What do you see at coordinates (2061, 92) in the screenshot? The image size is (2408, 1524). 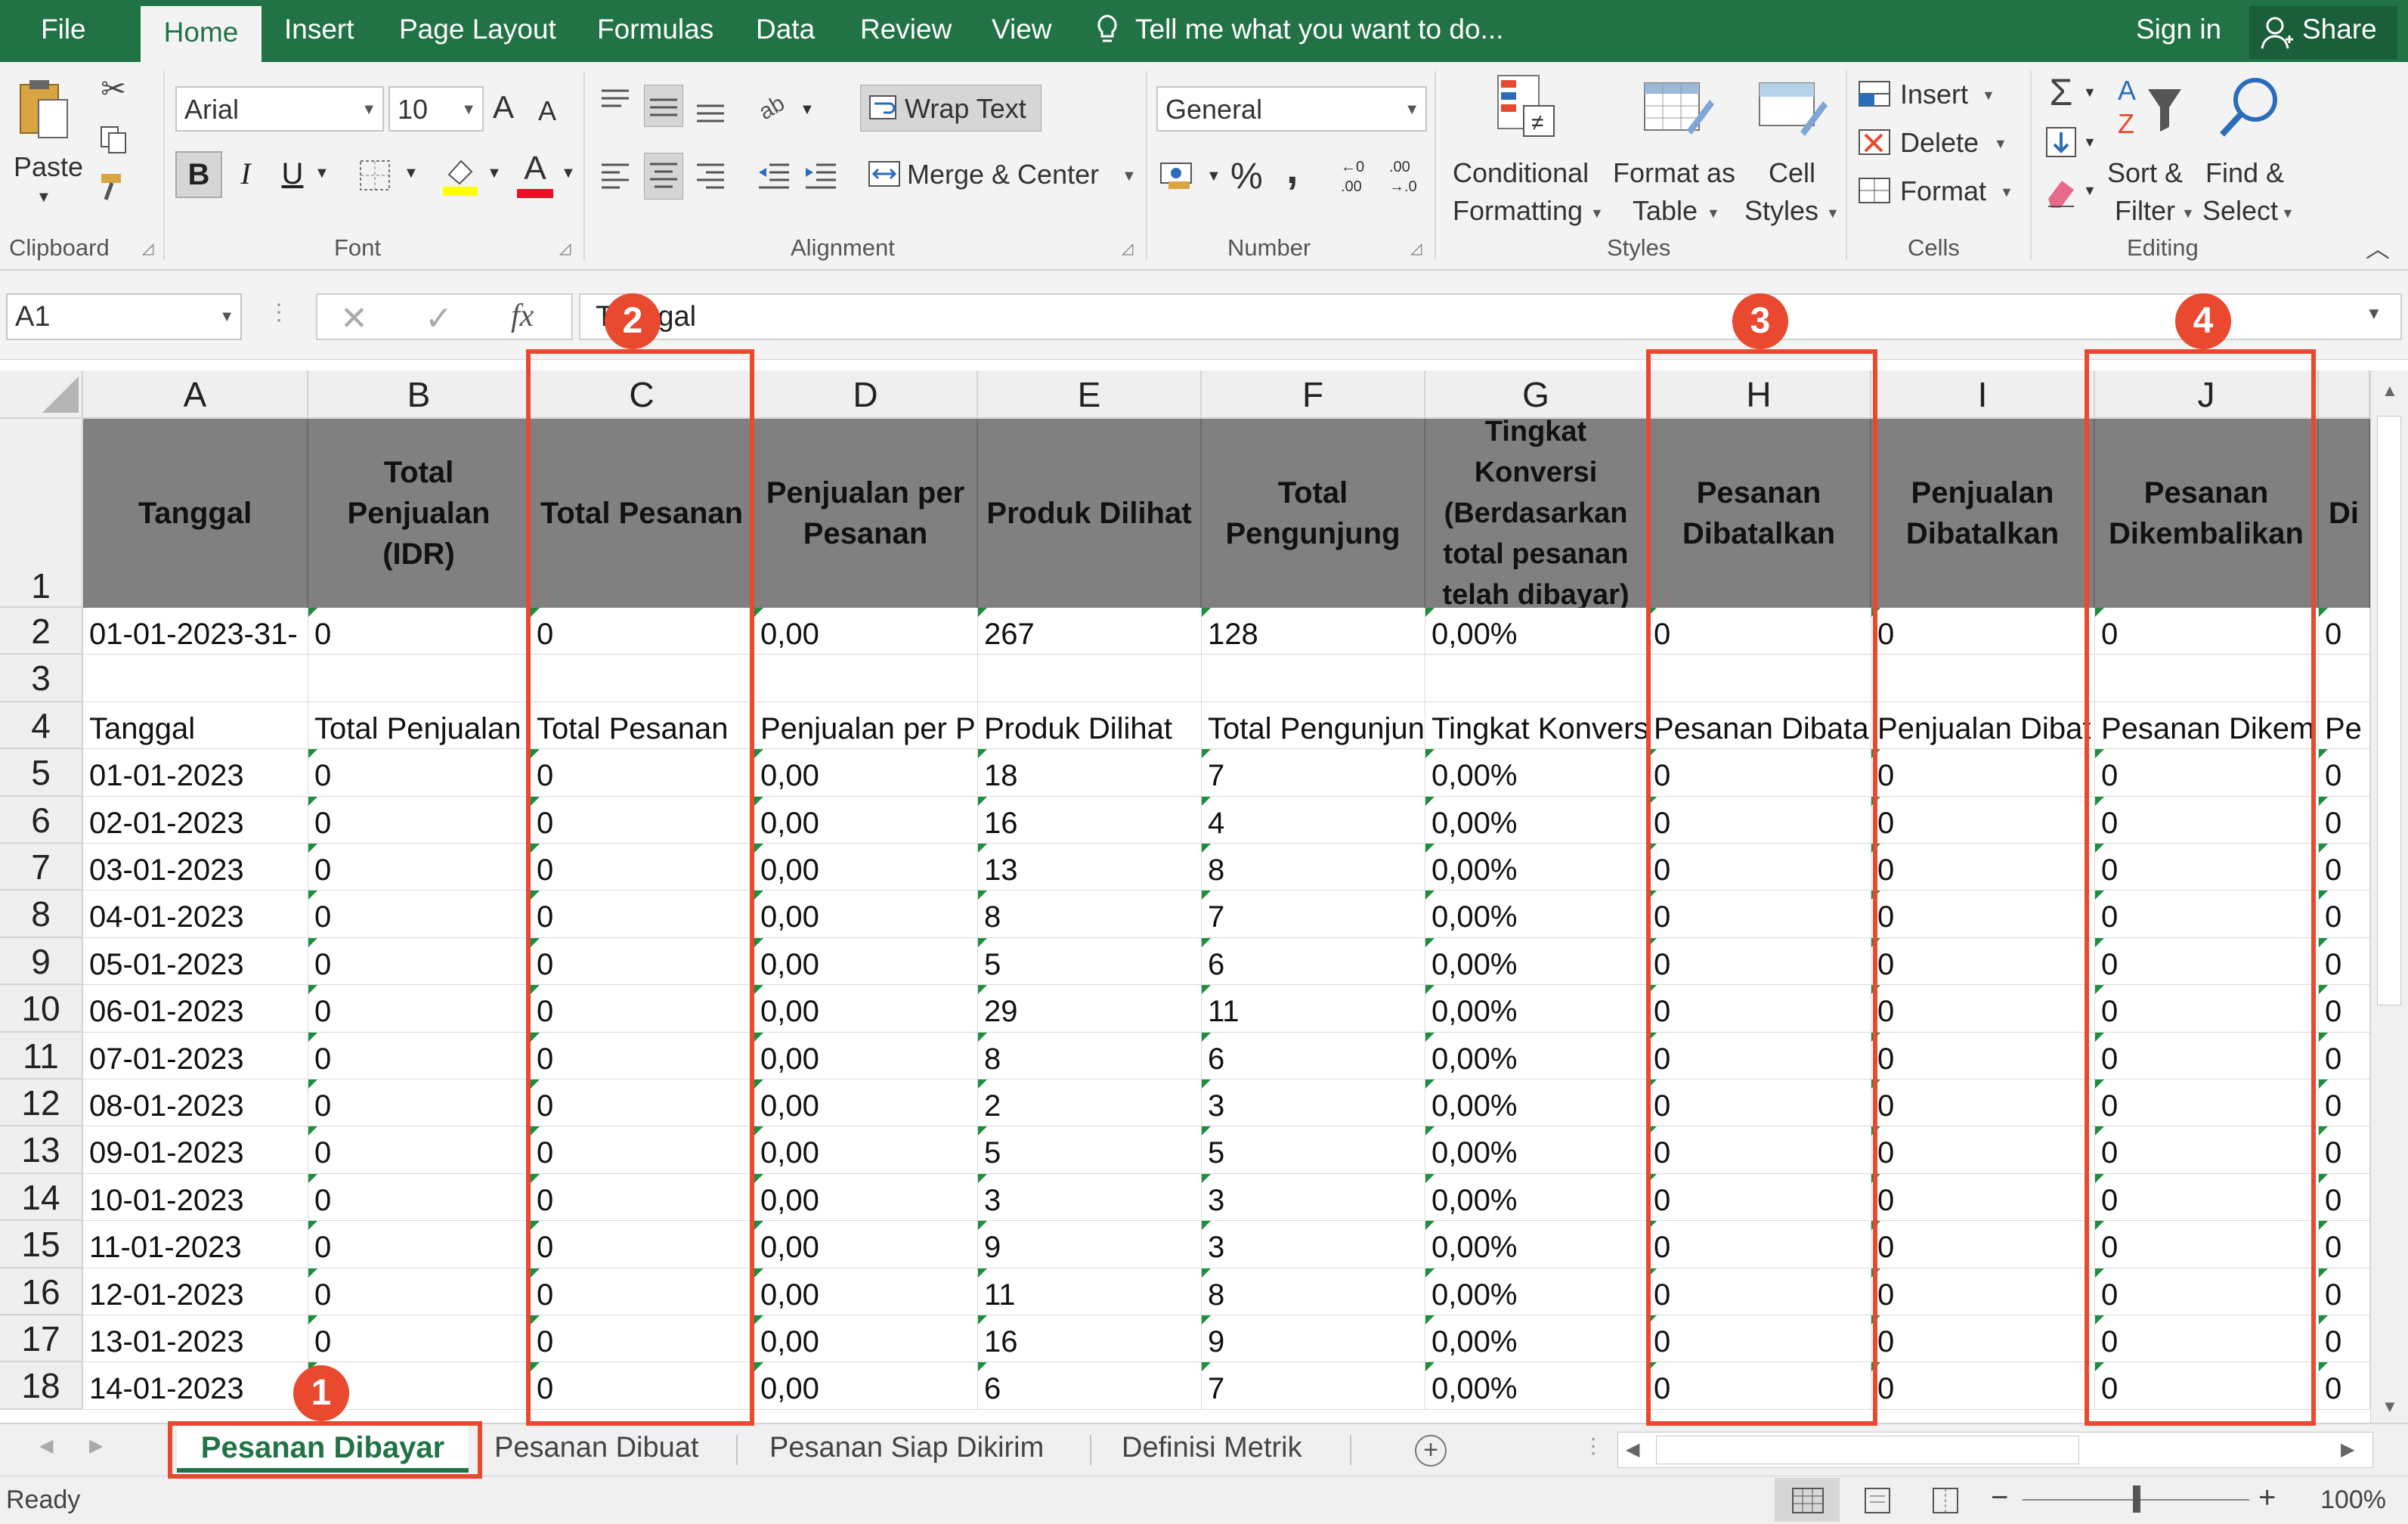 I see `autosum-icon: Σ` at bounding box center [2061, 92].